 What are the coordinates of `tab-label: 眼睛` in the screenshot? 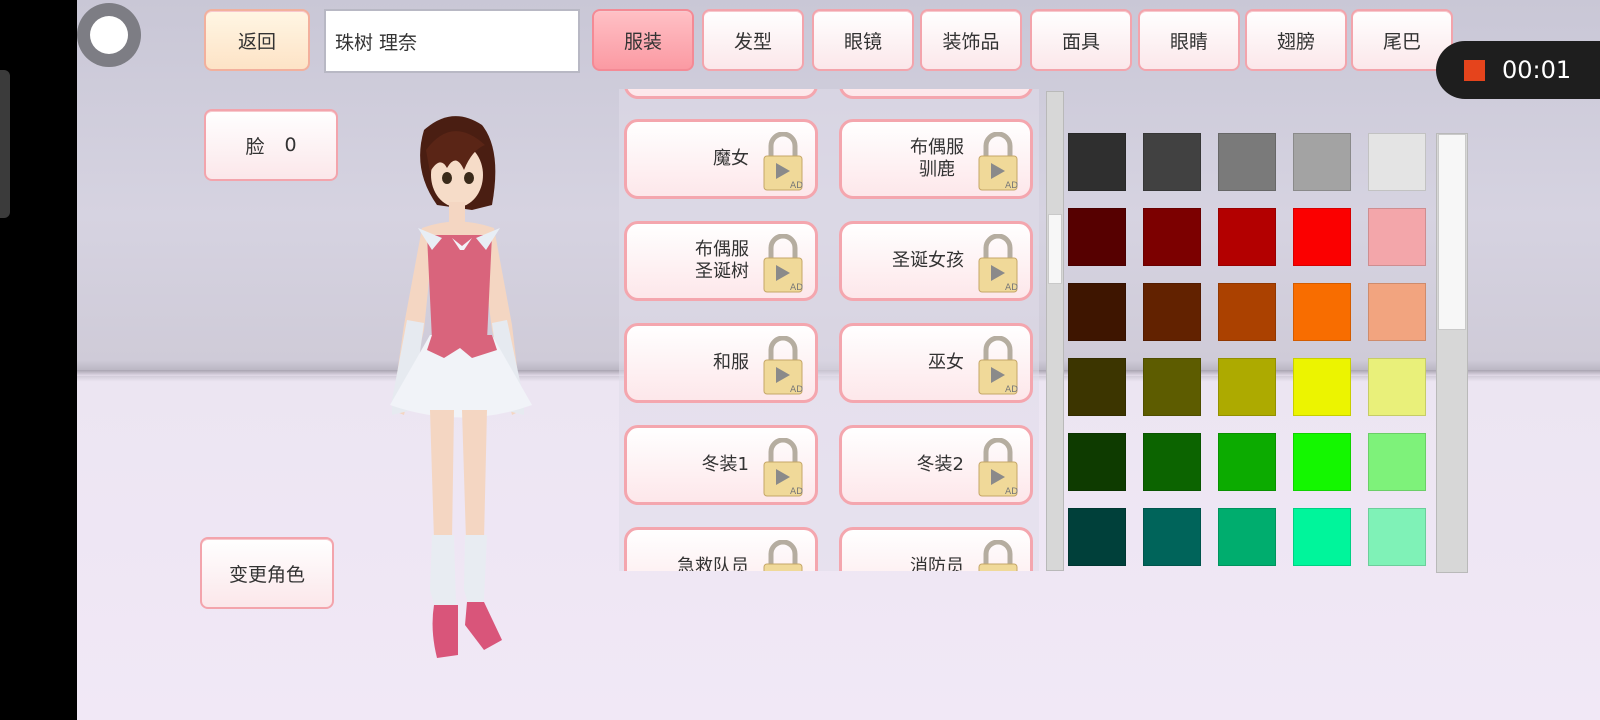 It's located at (1188, 41).